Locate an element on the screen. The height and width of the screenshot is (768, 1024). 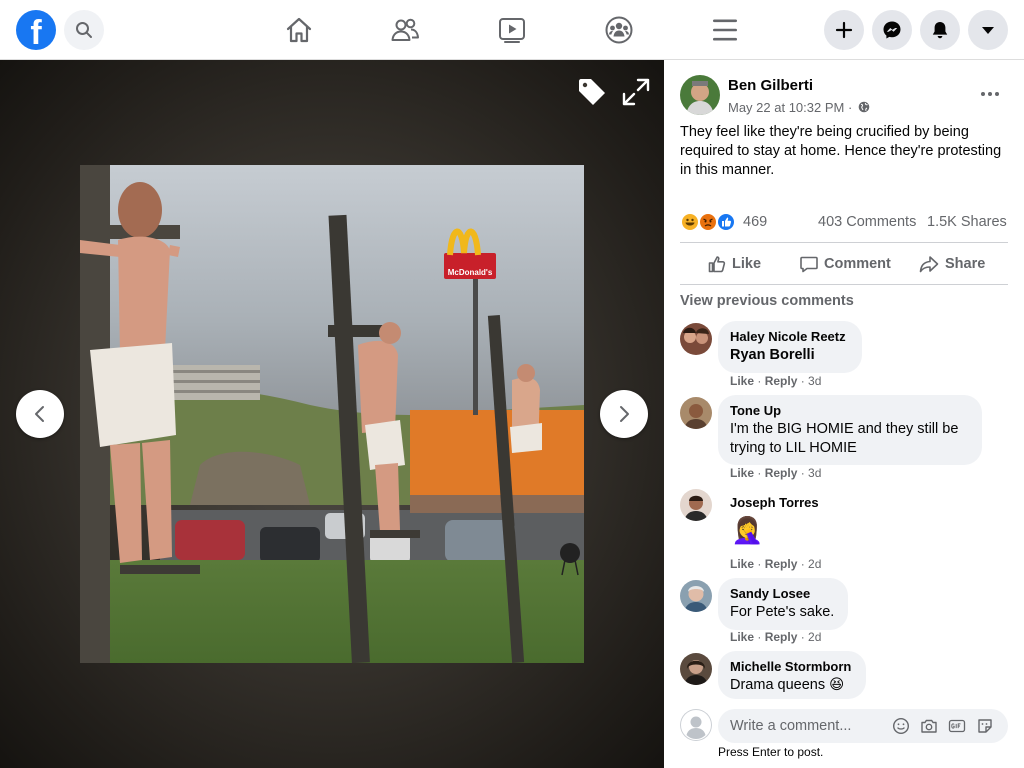
messenger-button is located at coordinates (892, 30).